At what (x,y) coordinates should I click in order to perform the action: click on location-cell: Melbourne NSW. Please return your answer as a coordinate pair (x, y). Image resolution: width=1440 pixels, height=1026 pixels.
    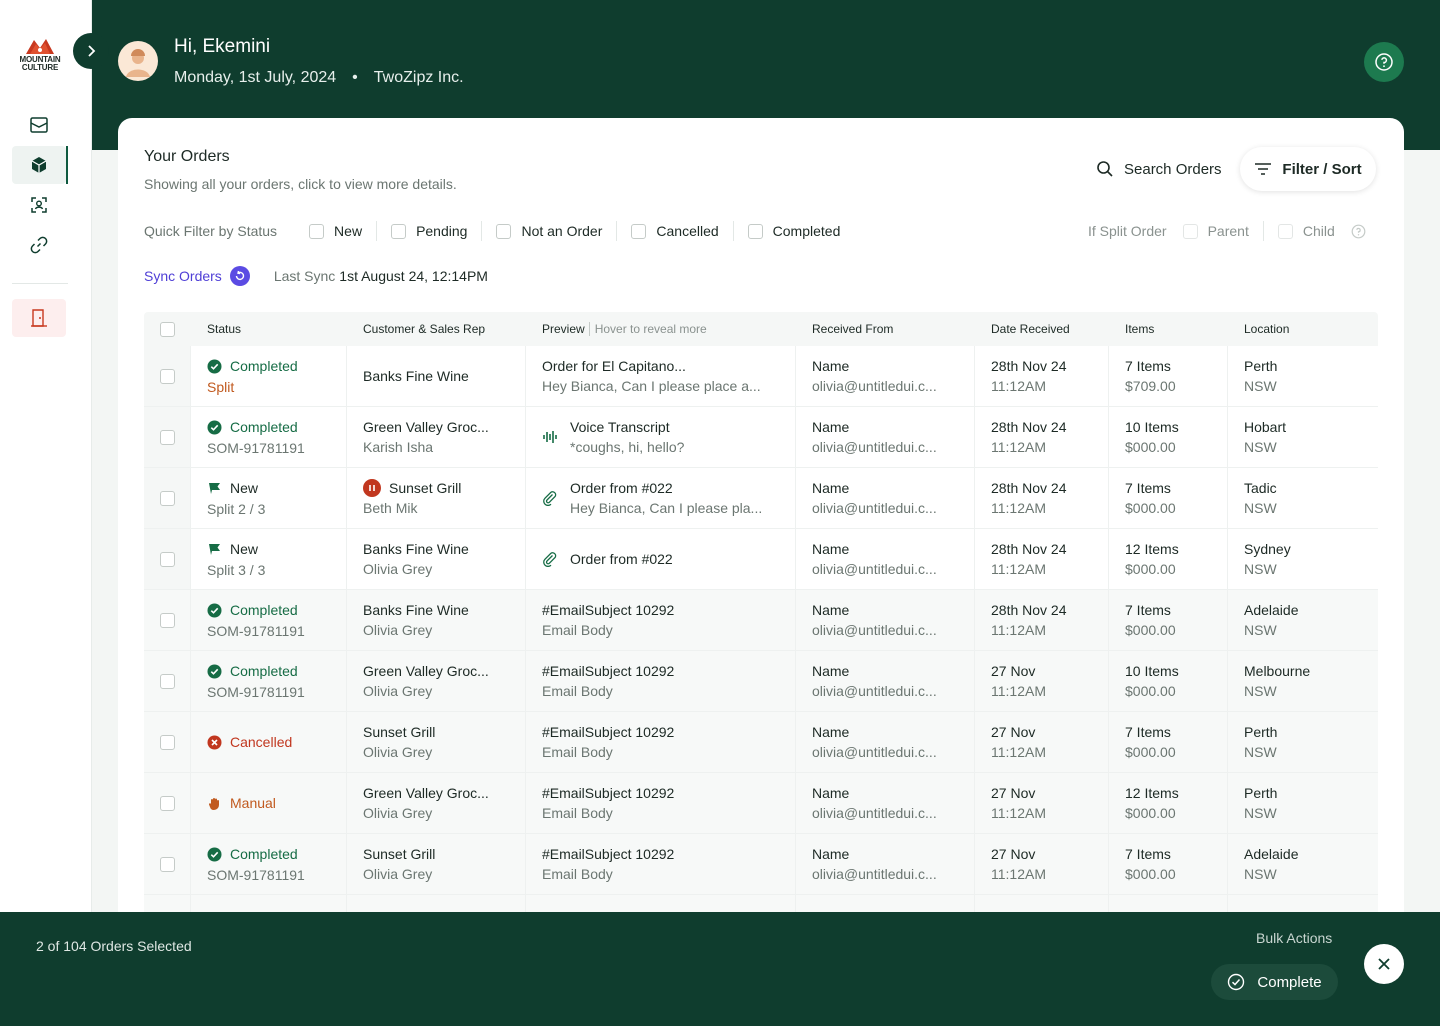
    Looking at the image, I should click on (1303, 681).